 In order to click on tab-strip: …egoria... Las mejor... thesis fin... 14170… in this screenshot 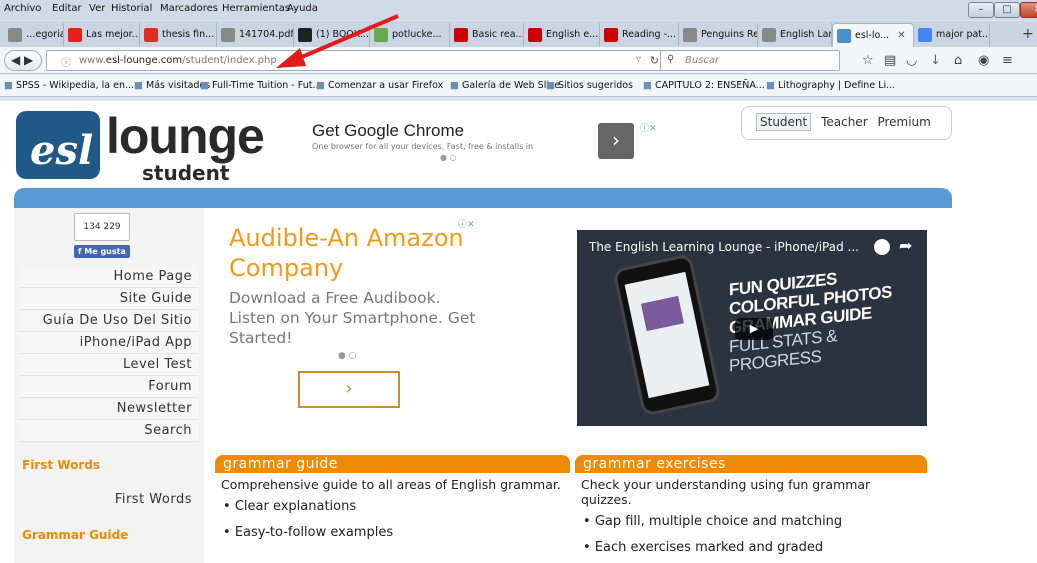, I will do `click(518, 34)`.